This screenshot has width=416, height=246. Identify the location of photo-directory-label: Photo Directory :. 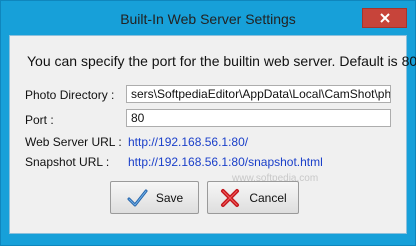
(70, 95).